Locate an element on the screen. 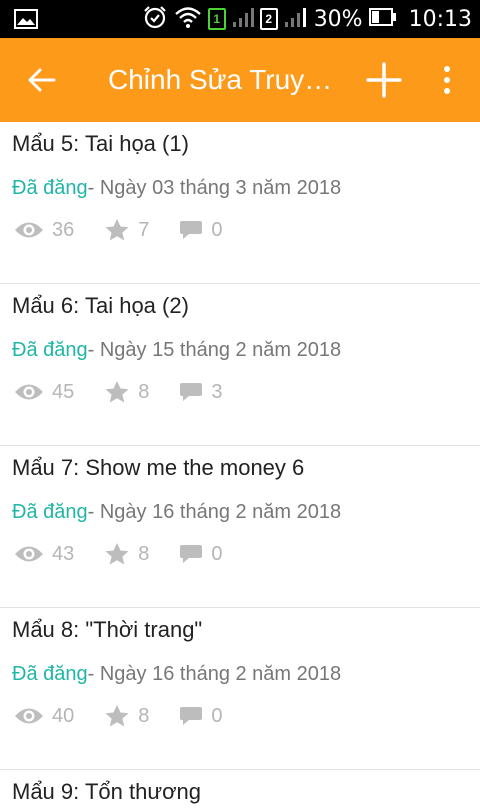  more-vertical-icon is located at coordinates (447, 80).